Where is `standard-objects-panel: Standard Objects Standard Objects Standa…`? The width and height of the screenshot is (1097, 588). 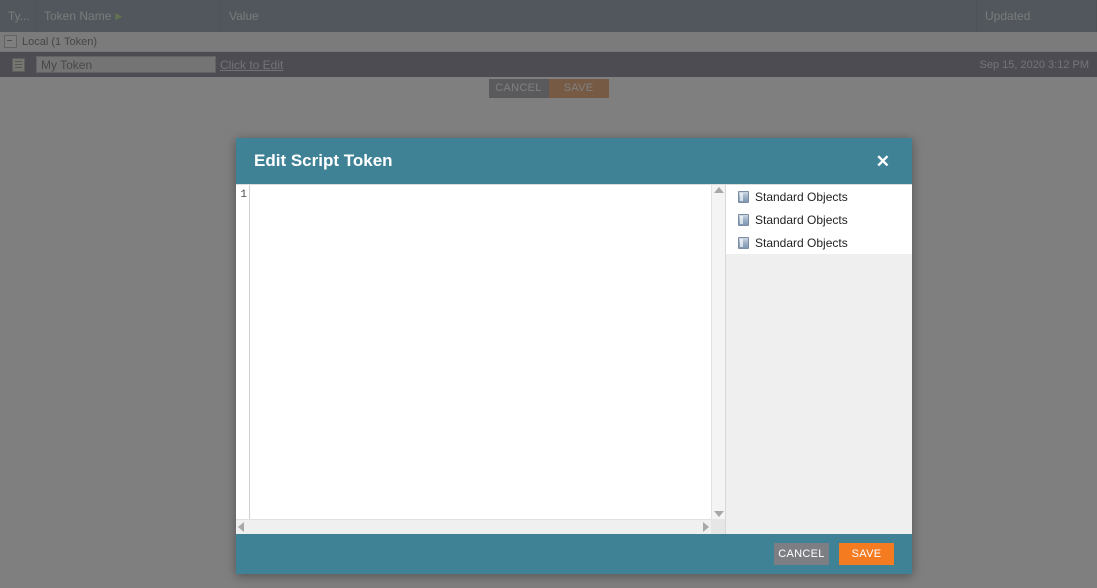
standard-objects-panel: Standard Objects Standard Objects Standa… is located at coordinates (818, 359).